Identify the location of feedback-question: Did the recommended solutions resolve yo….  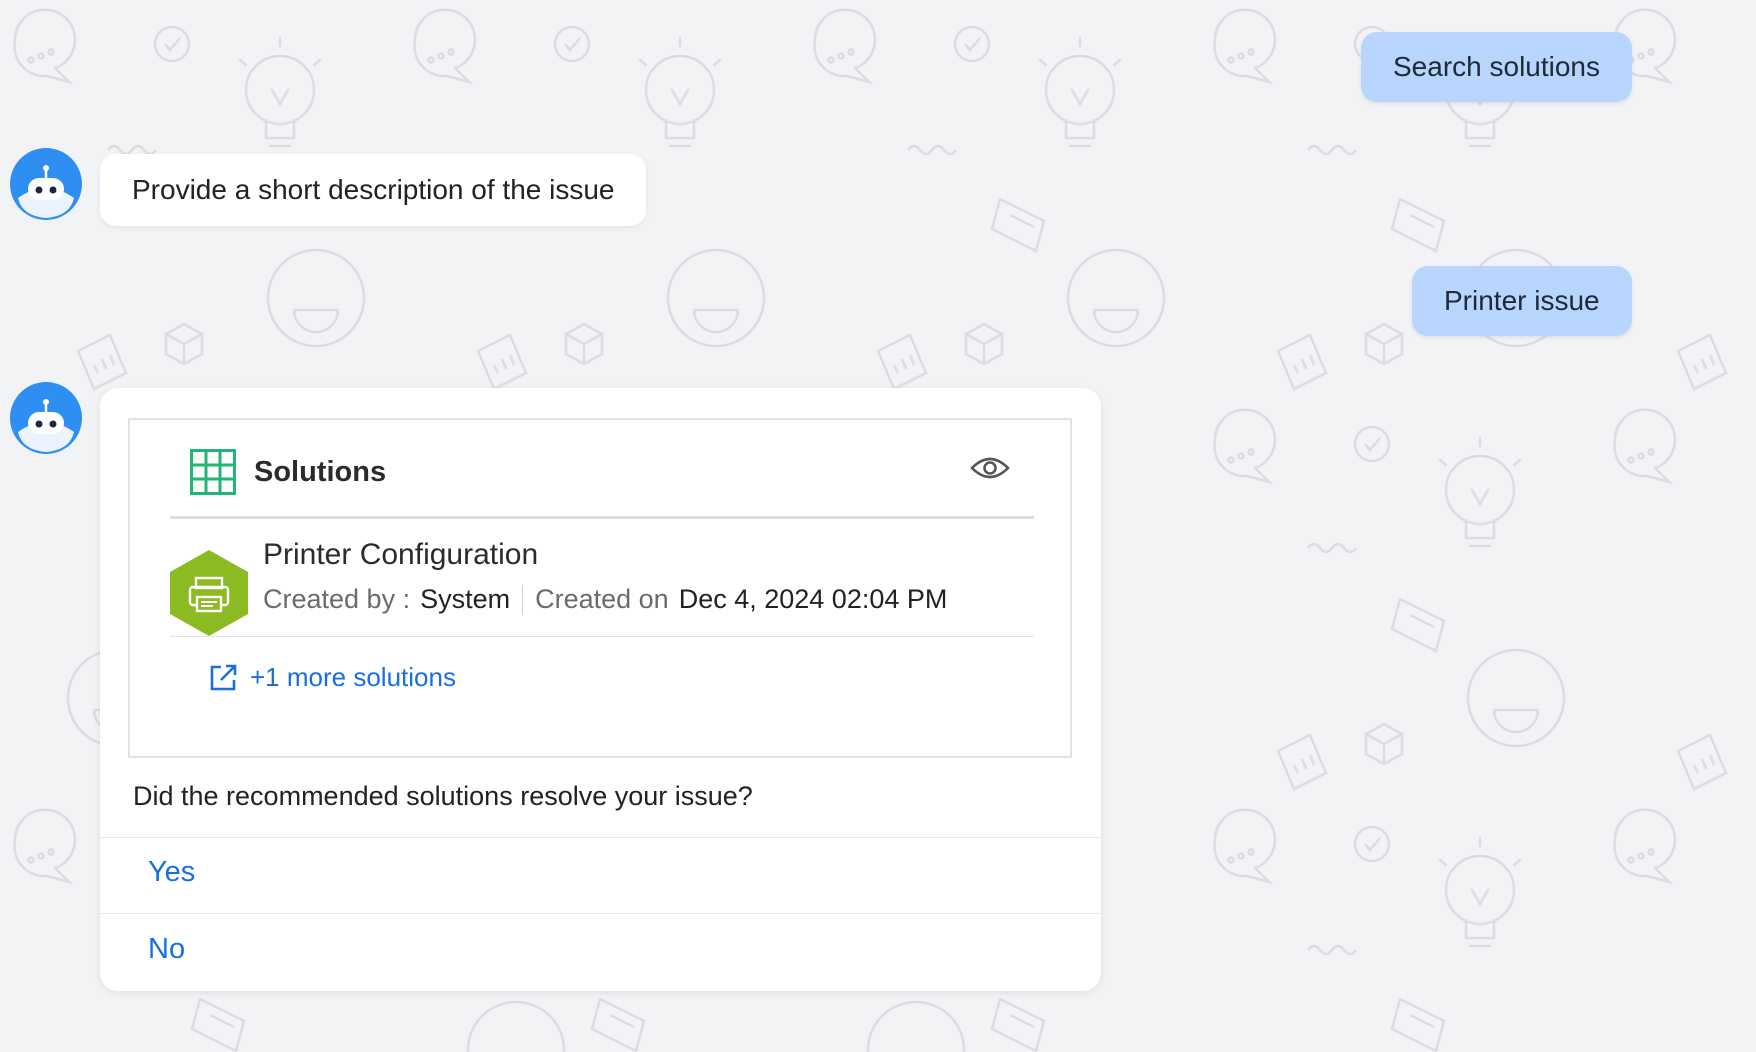
(443, 796).